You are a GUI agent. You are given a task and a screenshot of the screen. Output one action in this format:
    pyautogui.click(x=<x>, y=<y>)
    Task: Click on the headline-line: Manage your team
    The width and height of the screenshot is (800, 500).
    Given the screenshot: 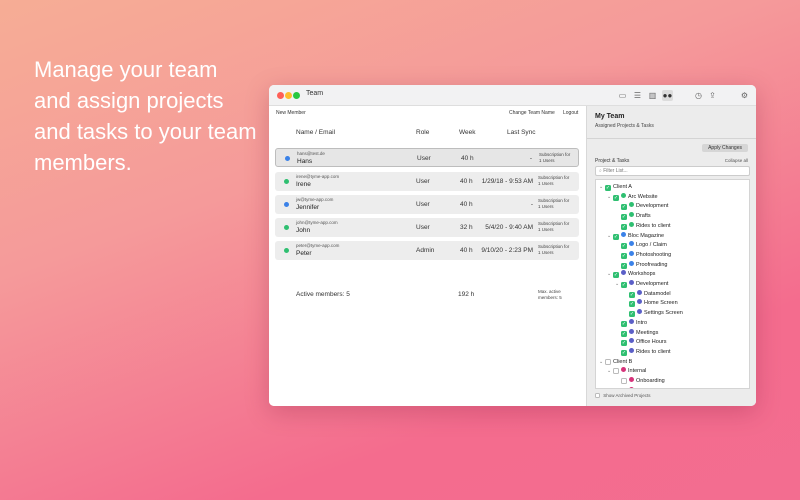 What is the action you would take?
    pyautogui.click(x=126, y=69)
    